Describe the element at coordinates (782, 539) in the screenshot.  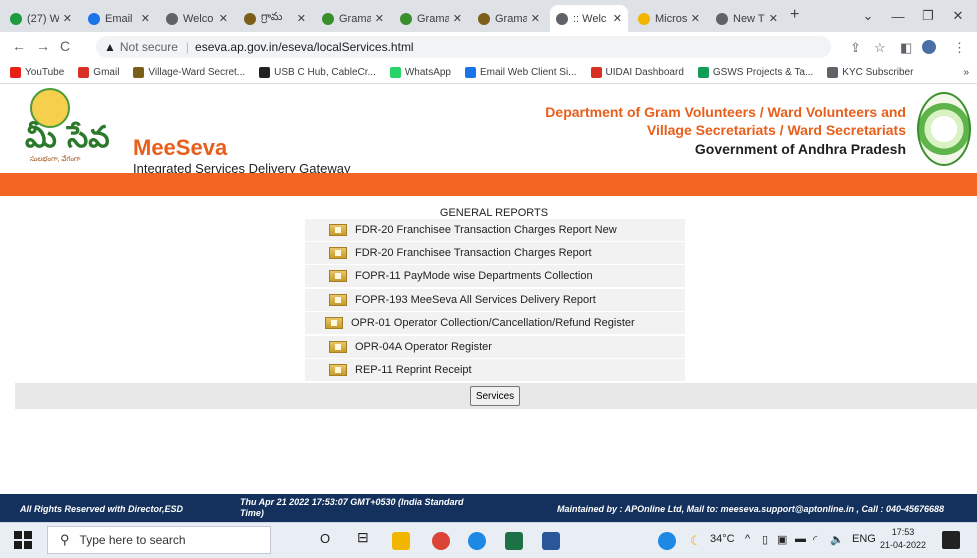
I see `tray-app-icon: ▣` at that location.